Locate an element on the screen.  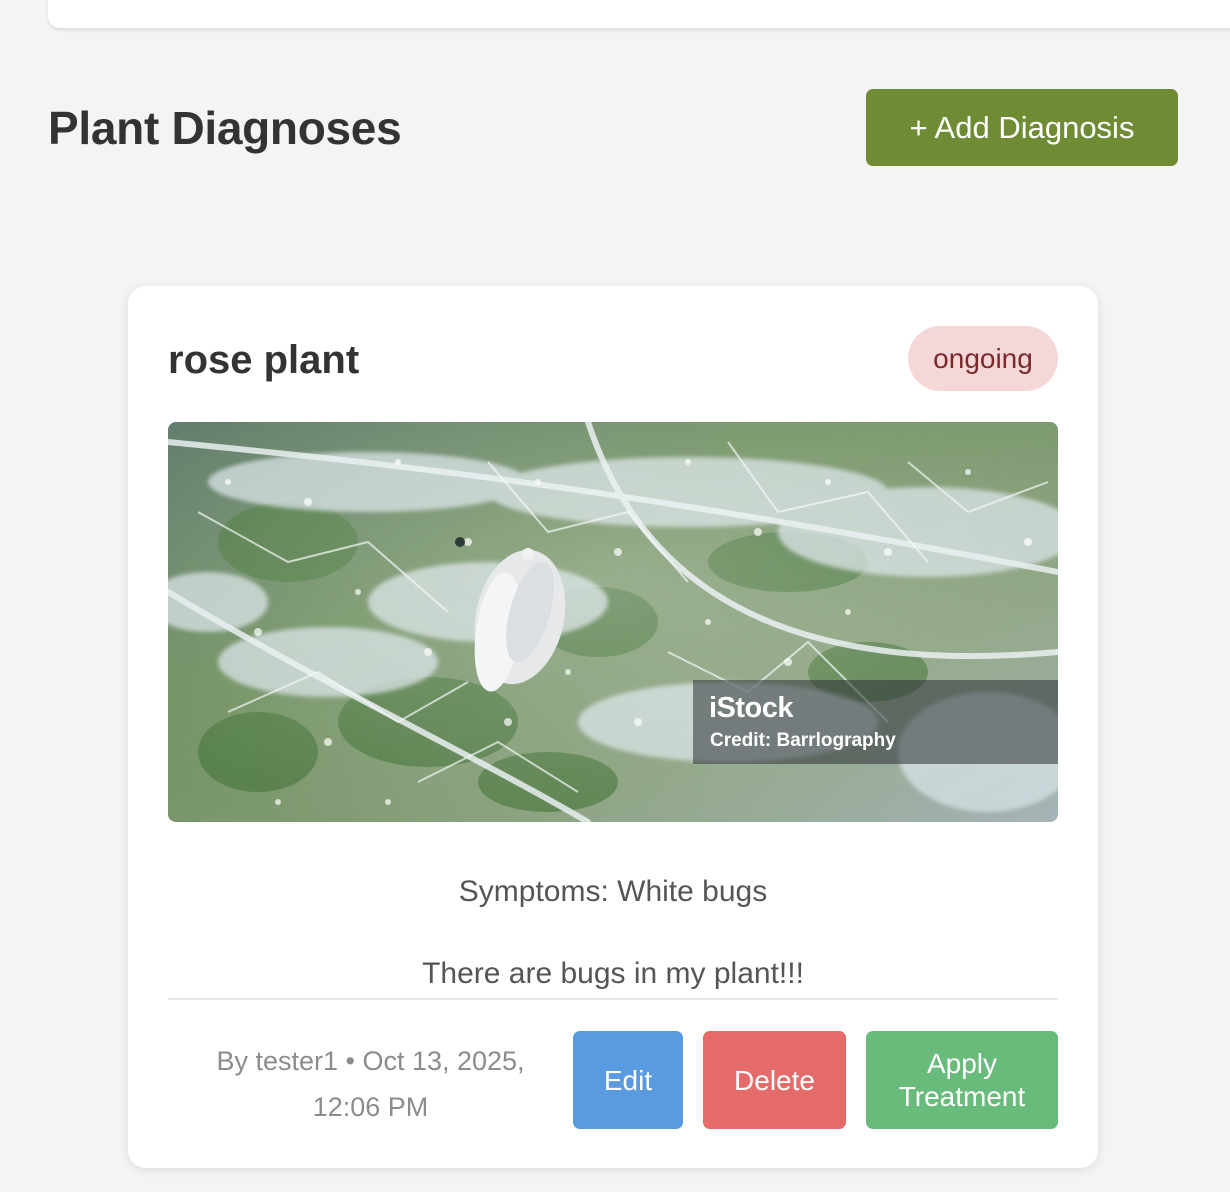
page-title: Plant Diagnoses is located at coordinates (225, 128).